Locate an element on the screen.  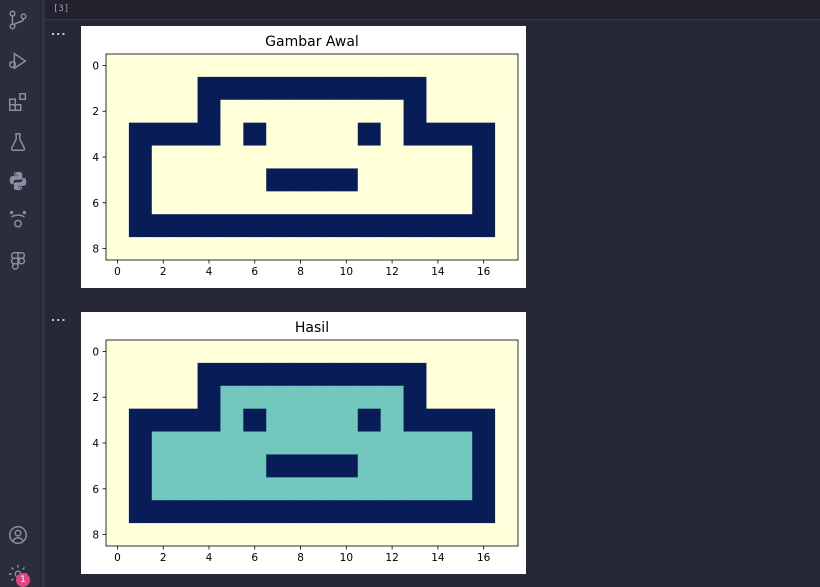
figma-icon is located at coordinates (18, 261).